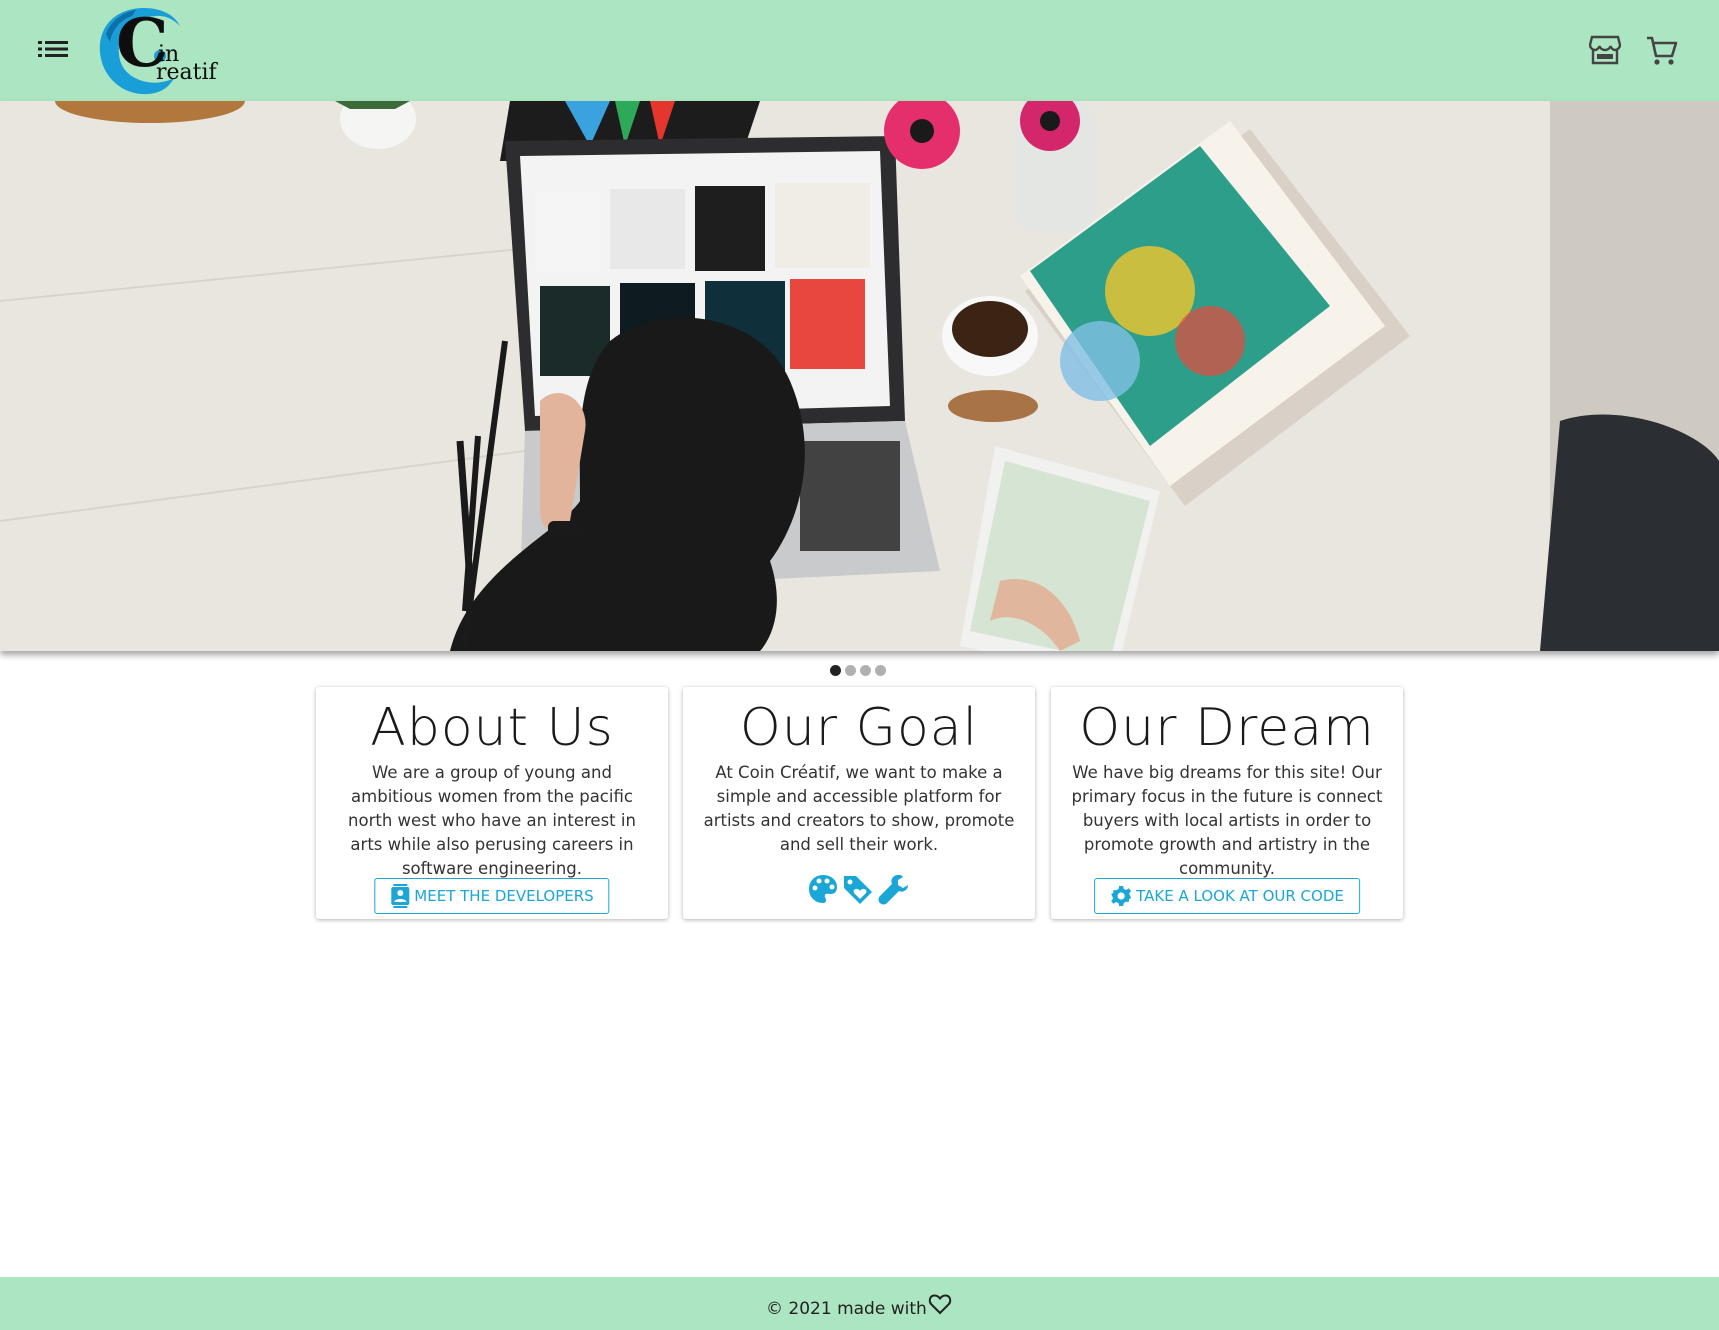 The height and width of the screenshot is (1330, 1719). What do you see at coordinates (893, 890) in the screenshot?
I see `wrench-icon` at bounding box center [893, 890].